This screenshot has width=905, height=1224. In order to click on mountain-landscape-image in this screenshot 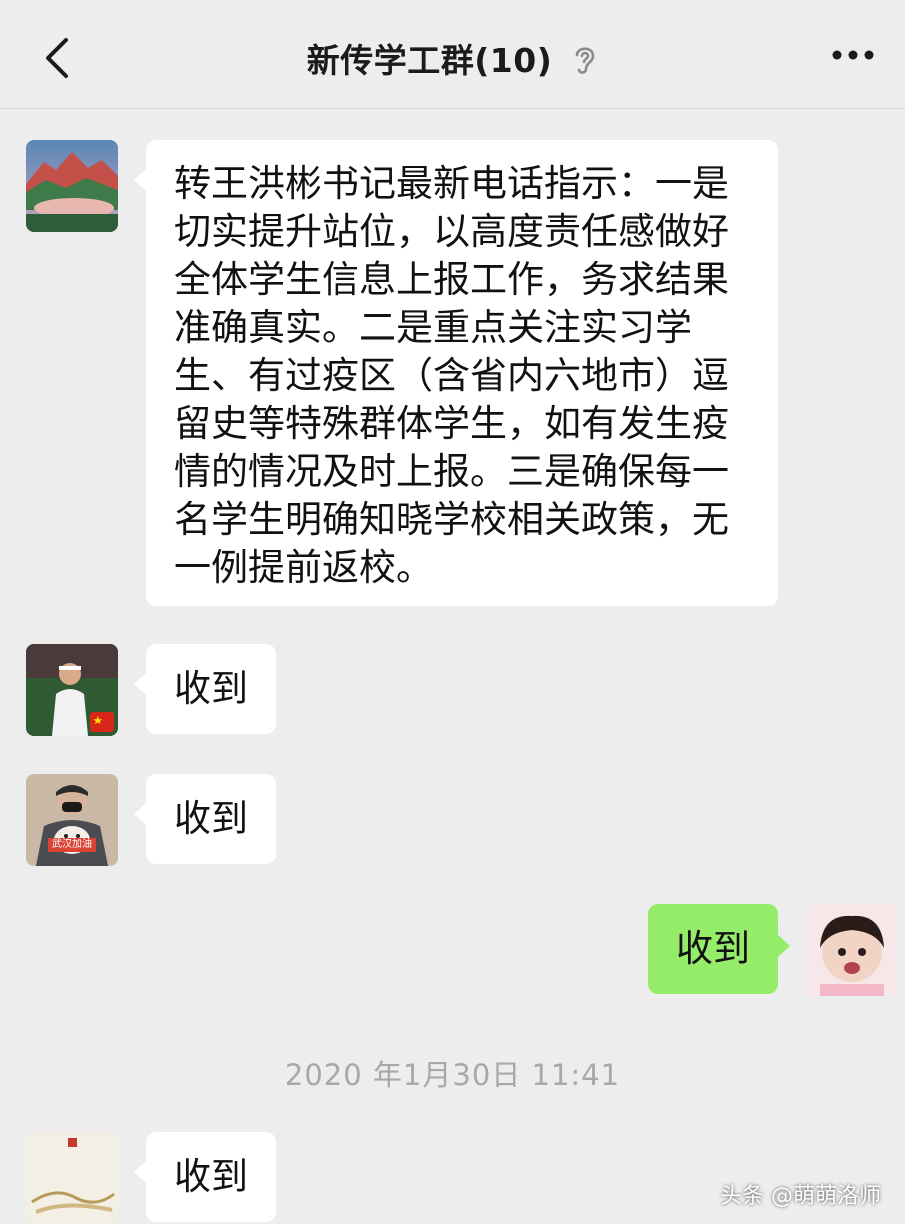, I will do `click(72, 186)`.